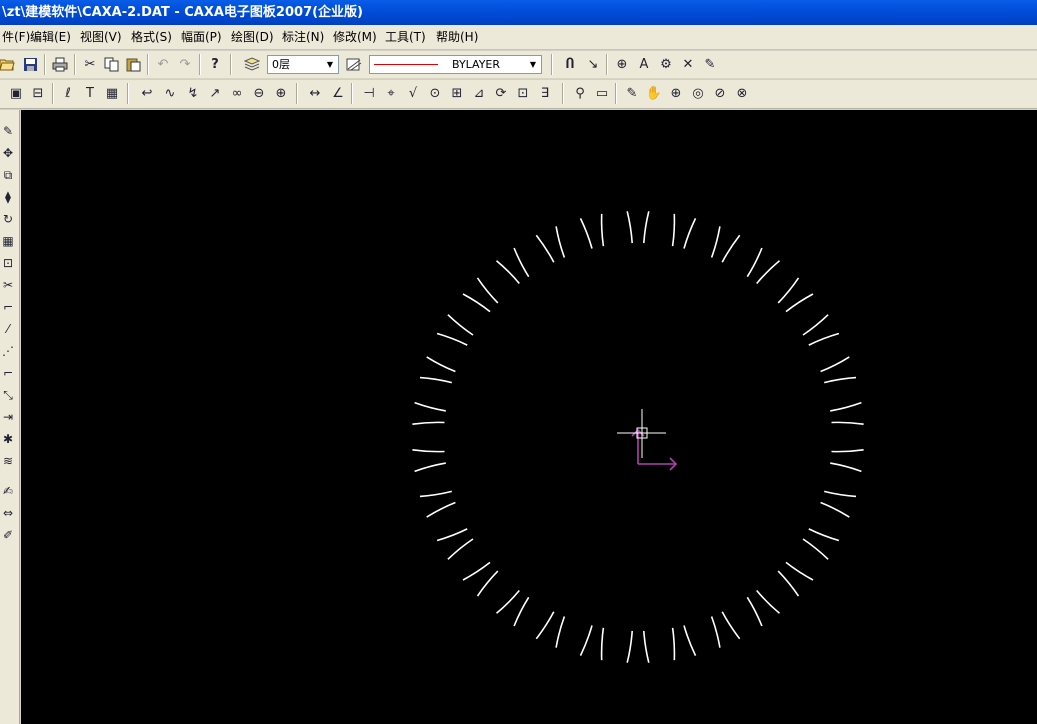  I want to click on menu-format: 格式(S), so click(151, 37).